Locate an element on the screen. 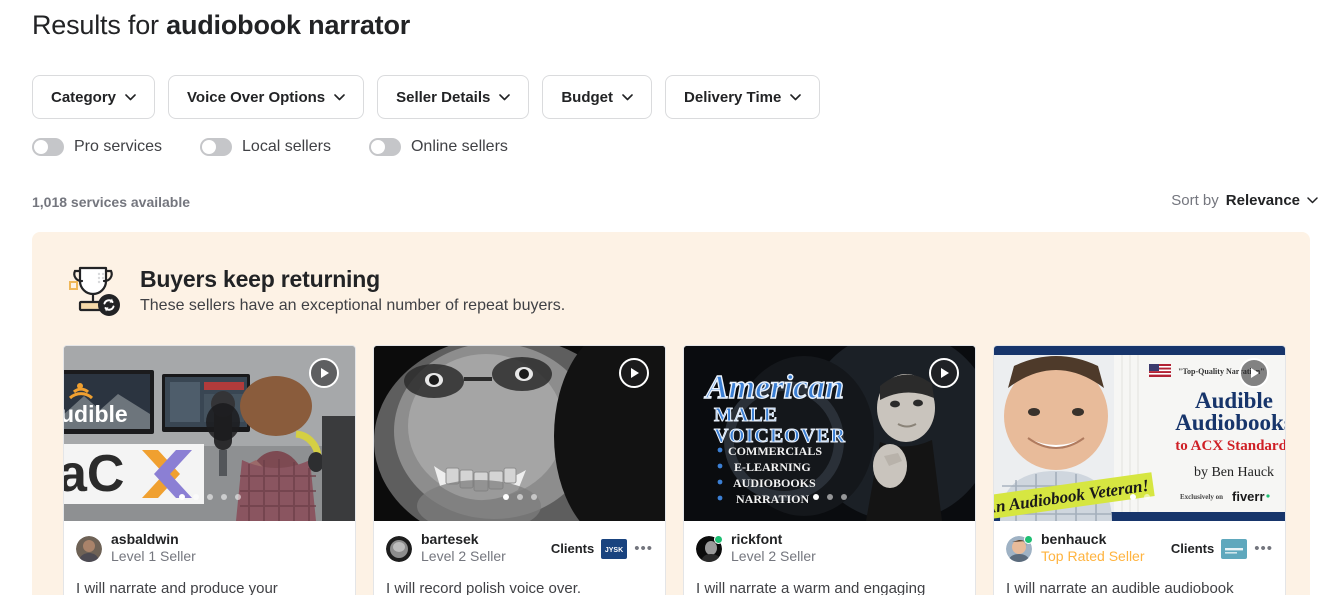  seller-row: rickfont Level 2 Seller is located at coordinates (829, 548).